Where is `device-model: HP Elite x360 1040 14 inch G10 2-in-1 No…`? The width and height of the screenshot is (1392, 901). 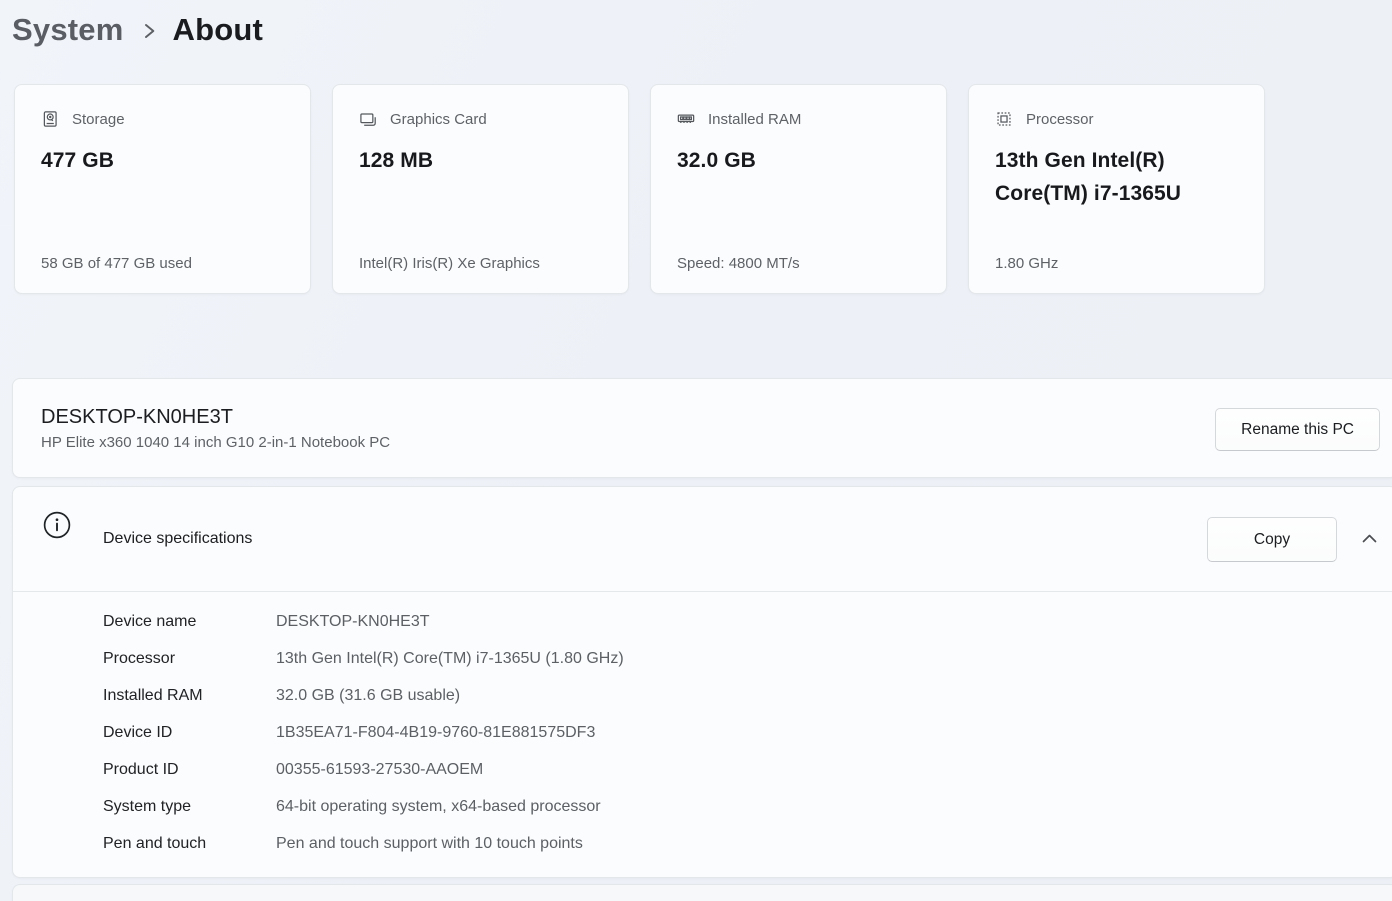
device-model: HP Elite x360 1040 14 inch G10 2-in-1 No… is located at coordinates (216, 442).